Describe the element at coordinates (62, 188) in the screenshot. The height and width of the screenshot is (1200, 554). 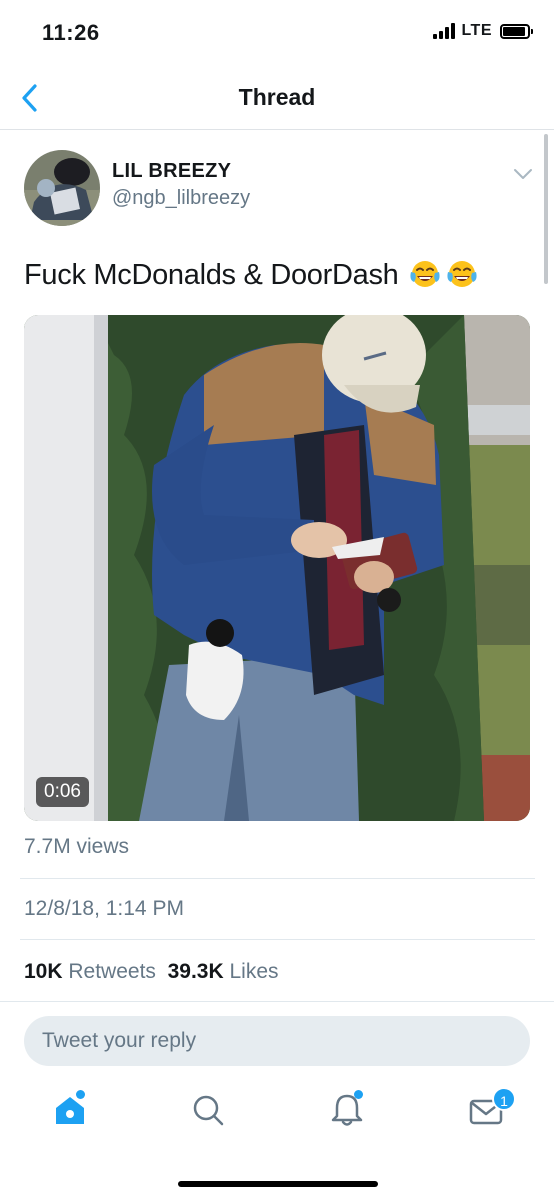
I see `avatar` at that location.